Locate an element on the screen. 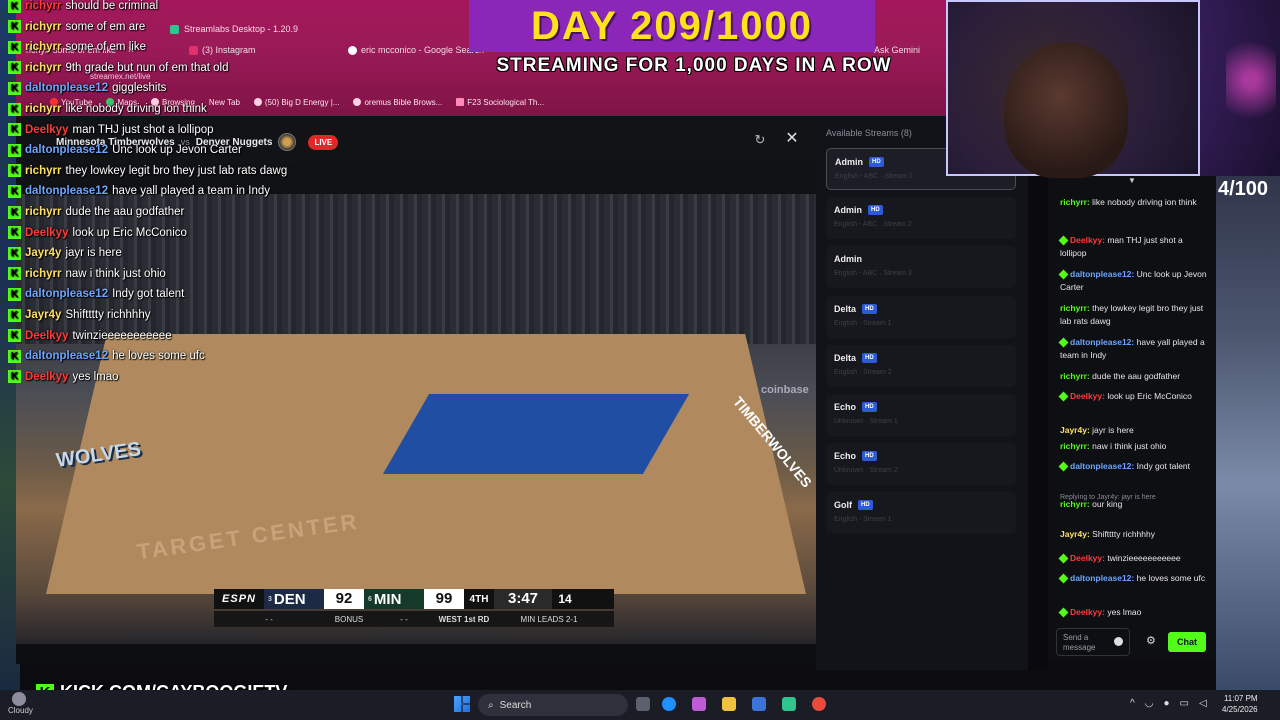 Image resolution: width=1280 pixels, height=720 pixels. chat-text: like nobody driving ion think is located at coordinates (1144, 202).